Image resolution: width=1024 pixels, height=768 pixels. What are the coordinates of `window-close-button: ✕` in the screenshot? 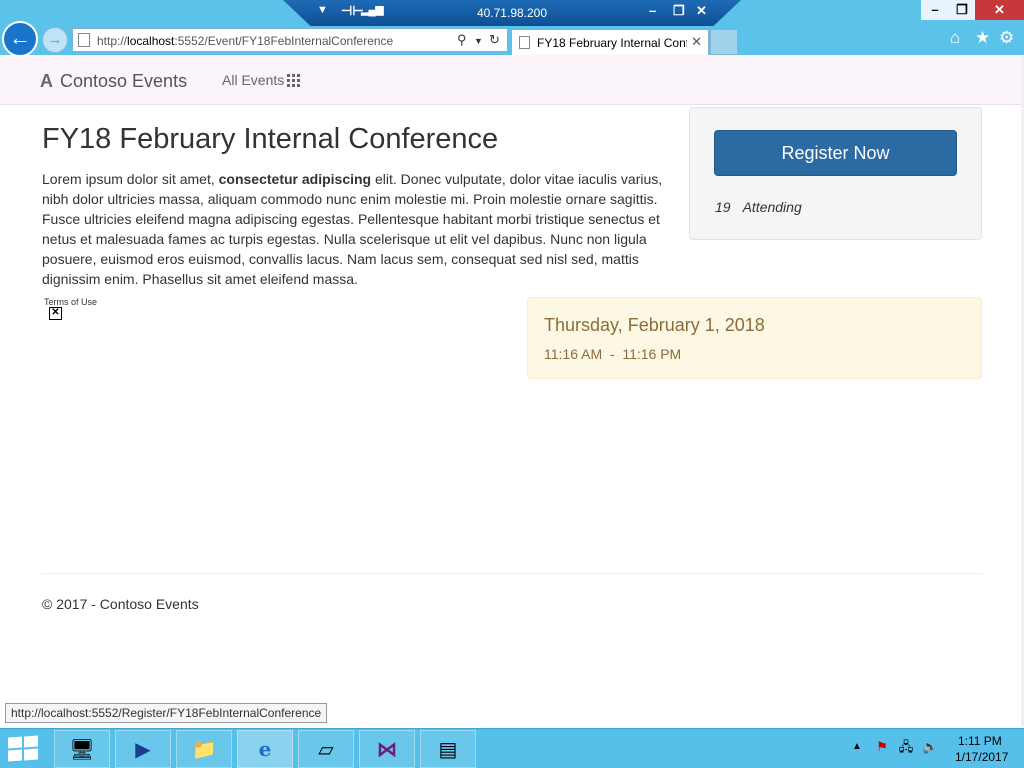 It's located at (999, 10).